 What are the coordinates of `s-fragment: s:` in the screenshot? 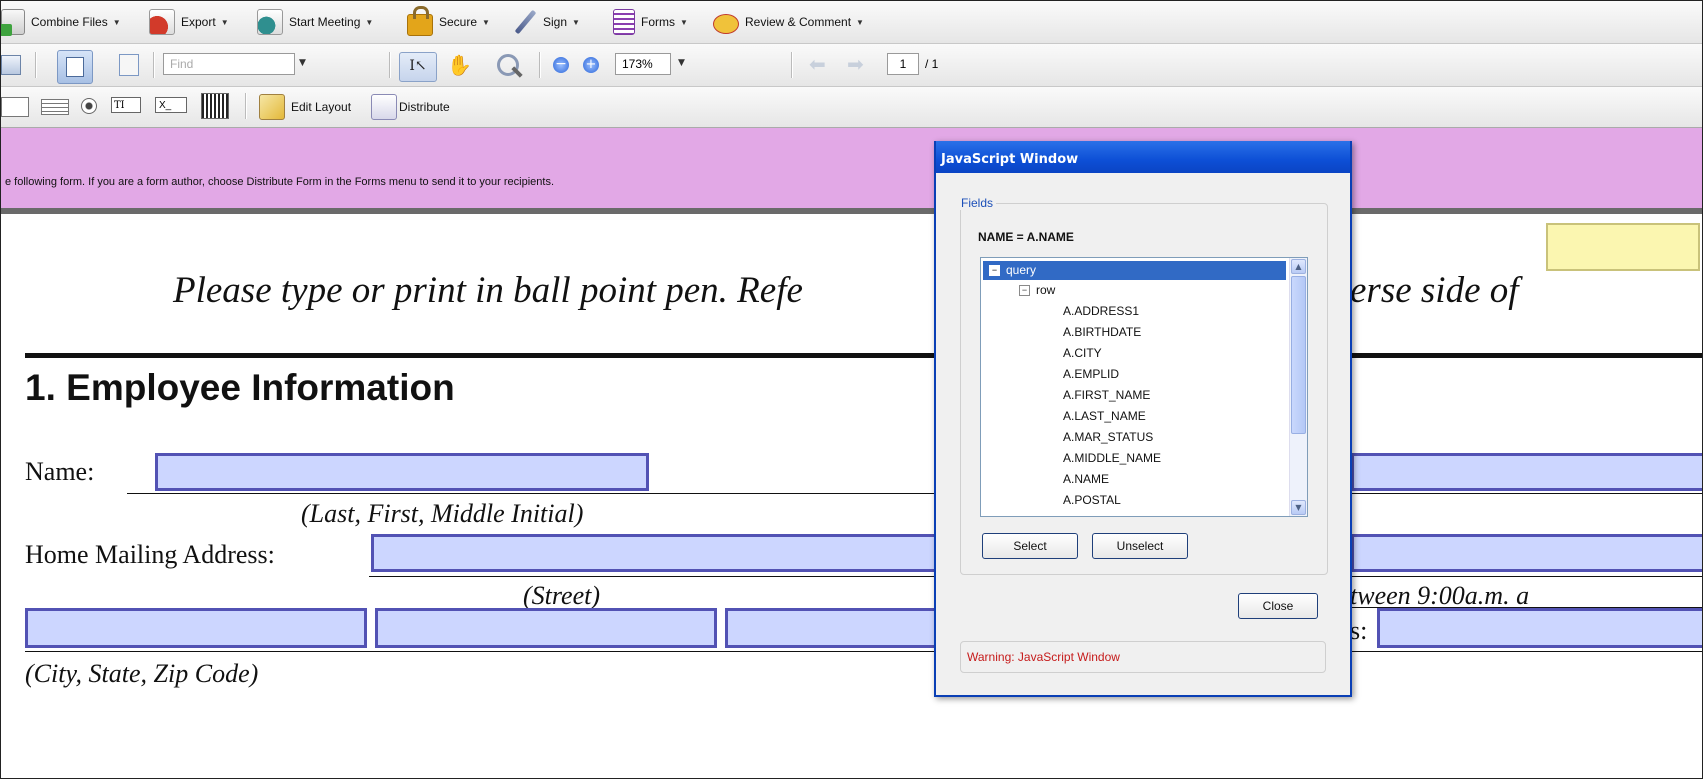 It's located at (1359, 630).